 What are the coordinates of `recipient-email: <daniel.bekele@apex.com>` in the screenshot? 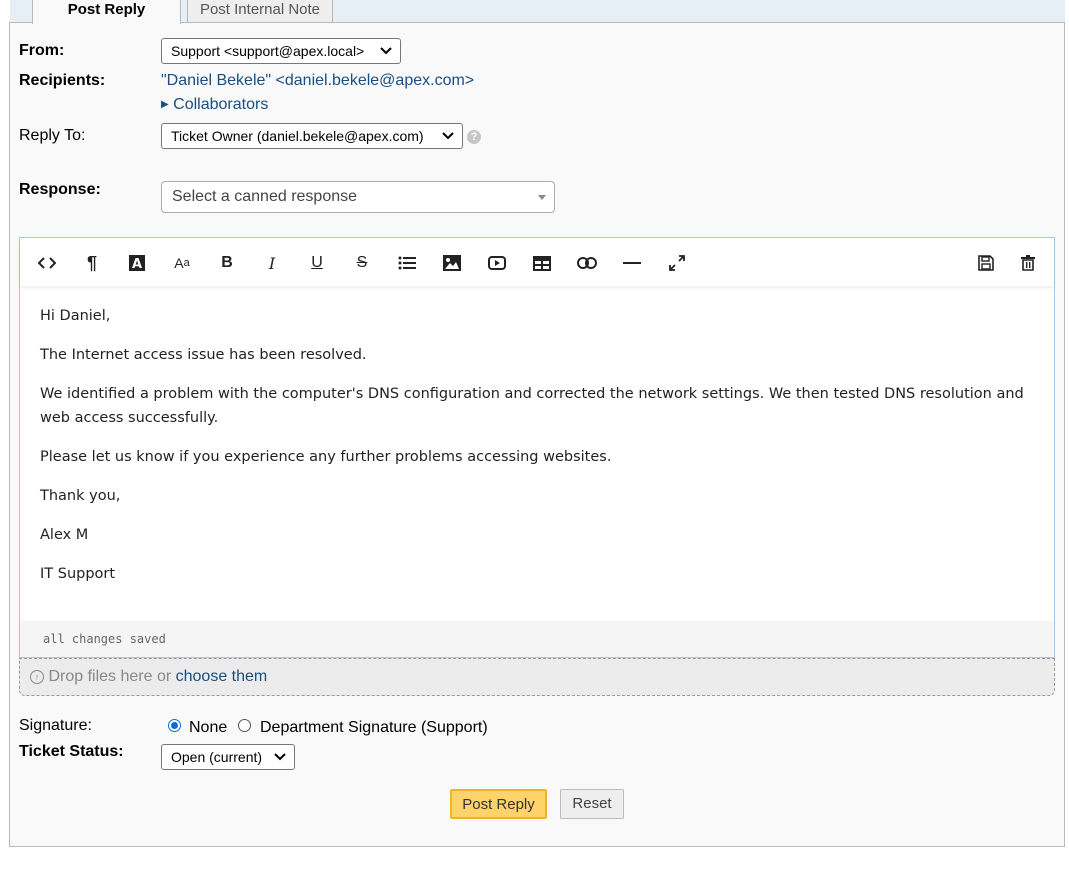 It's located at (373, 80).